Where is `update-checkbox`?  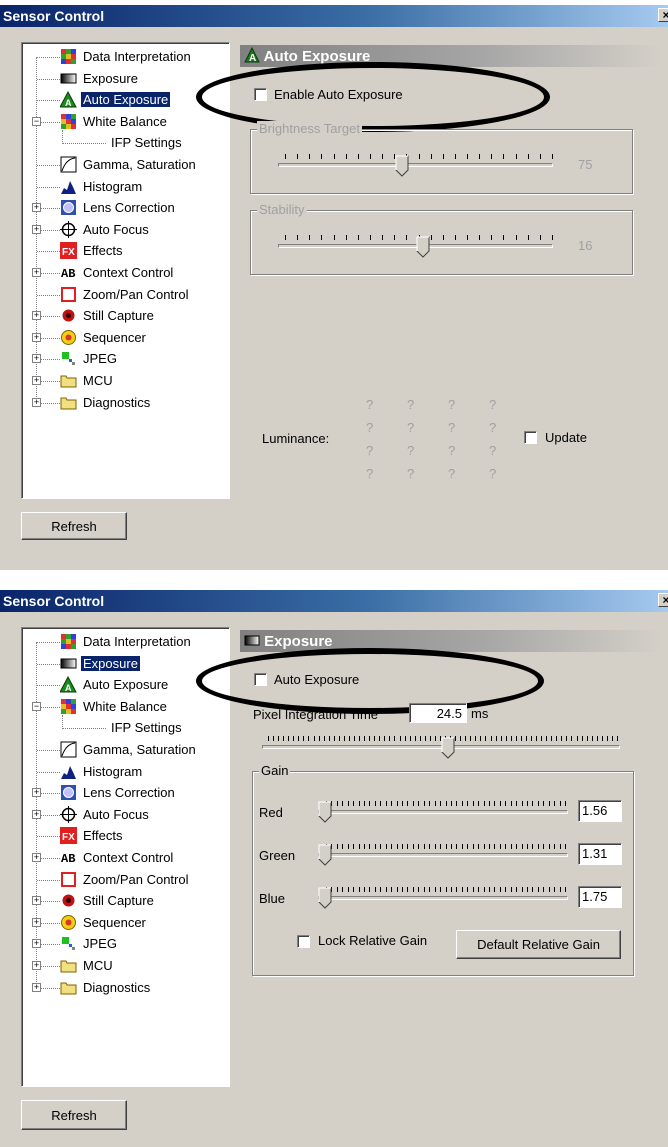
update-checkbox is located at coordinates (530, 437).